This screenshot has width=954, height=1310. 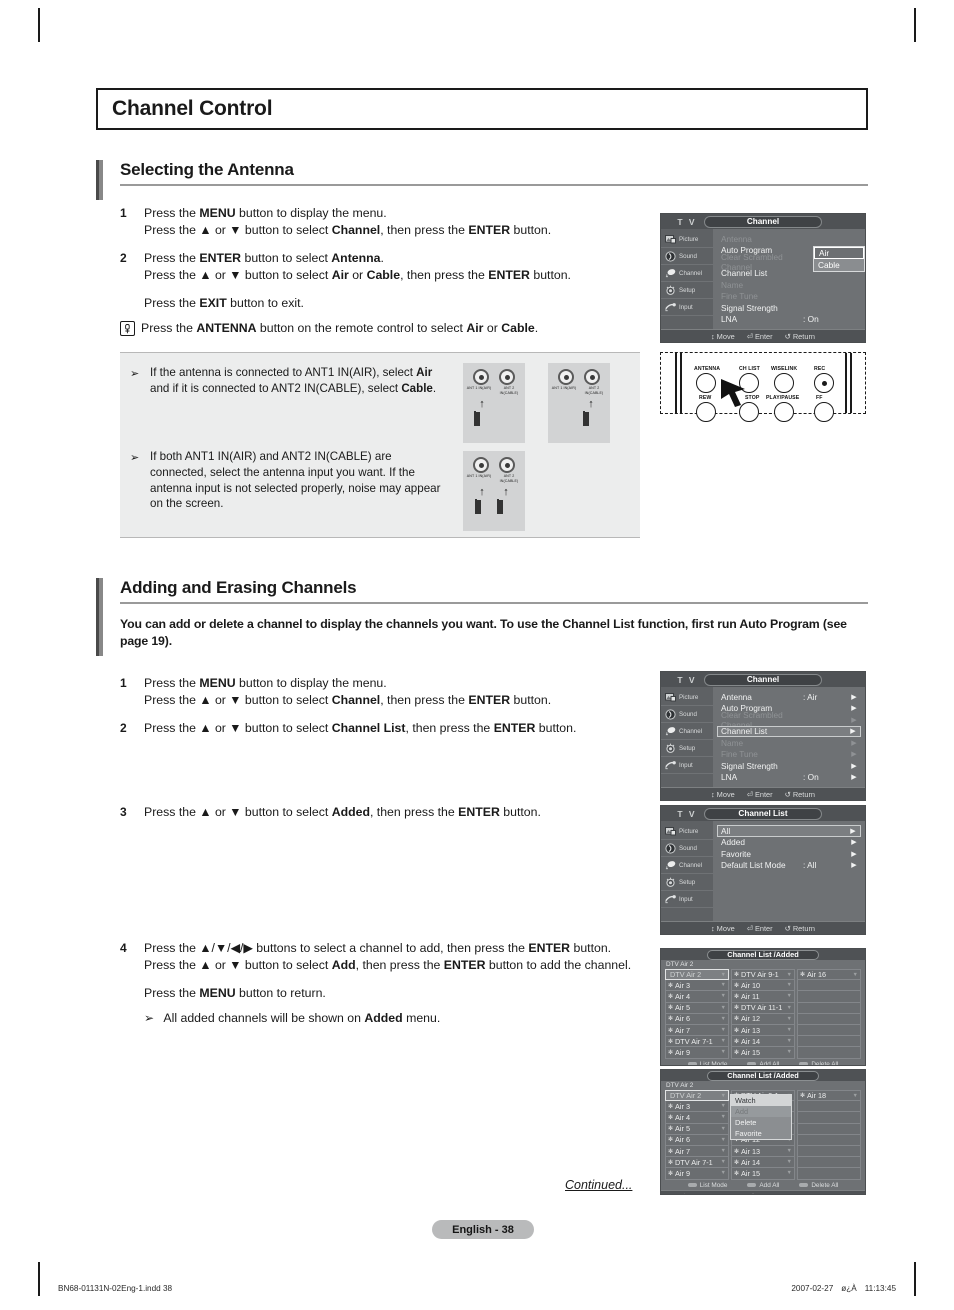 I want to click on antenna-option-cable: Cable, so click(x=839, y=265).